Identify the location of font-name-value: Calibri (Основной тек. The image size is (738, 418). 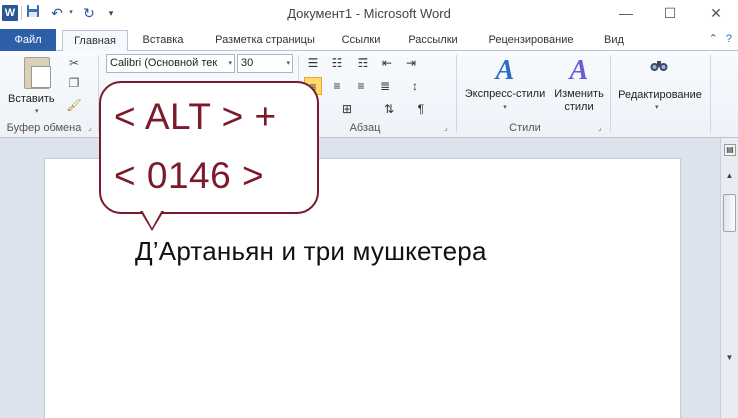
(164, 63).